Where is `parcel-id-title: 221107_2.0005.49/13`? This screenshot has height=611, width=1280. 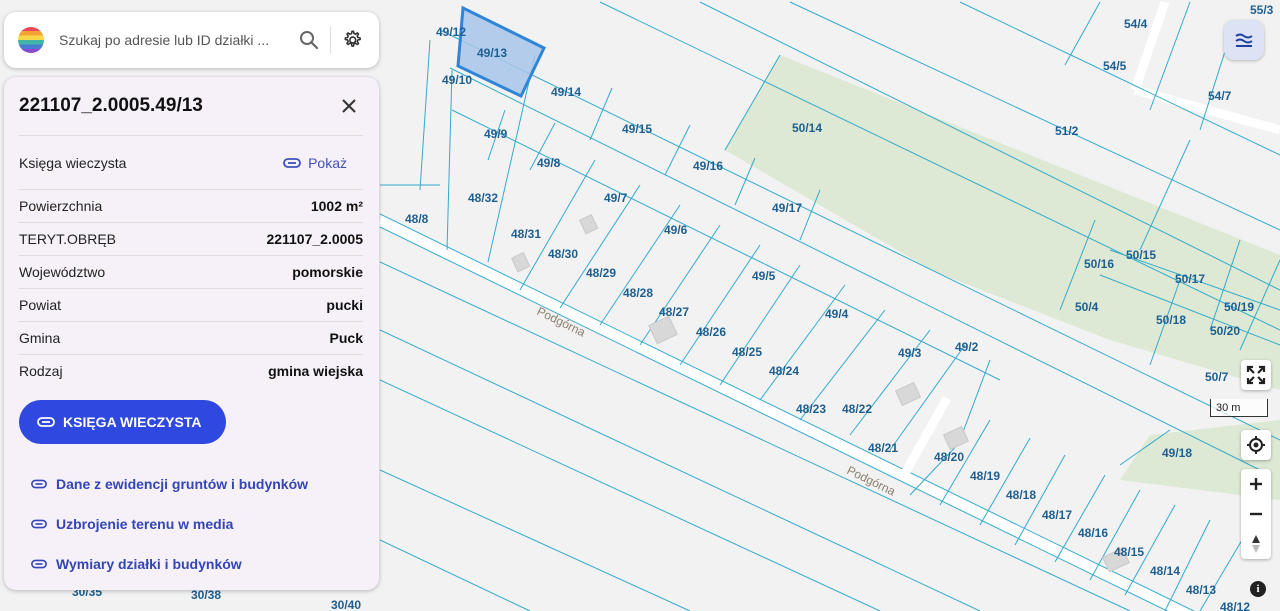 parcel-id-title: 221107_2.0005.49/13 is located at coordinates (111, 105).